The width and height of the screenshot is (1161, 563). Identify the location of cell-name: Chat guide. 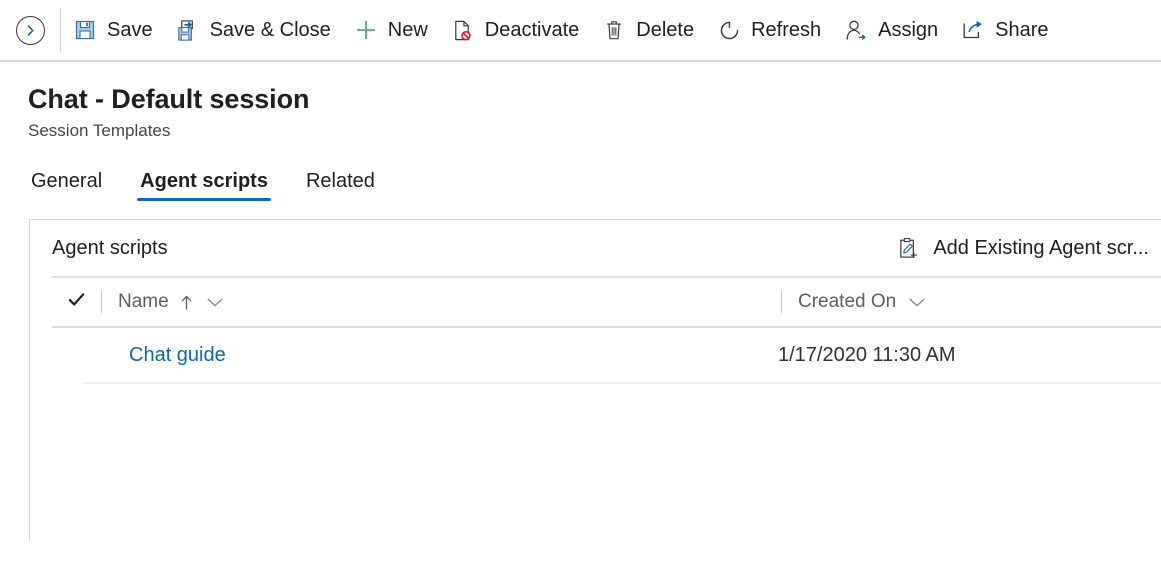
(432, 355).